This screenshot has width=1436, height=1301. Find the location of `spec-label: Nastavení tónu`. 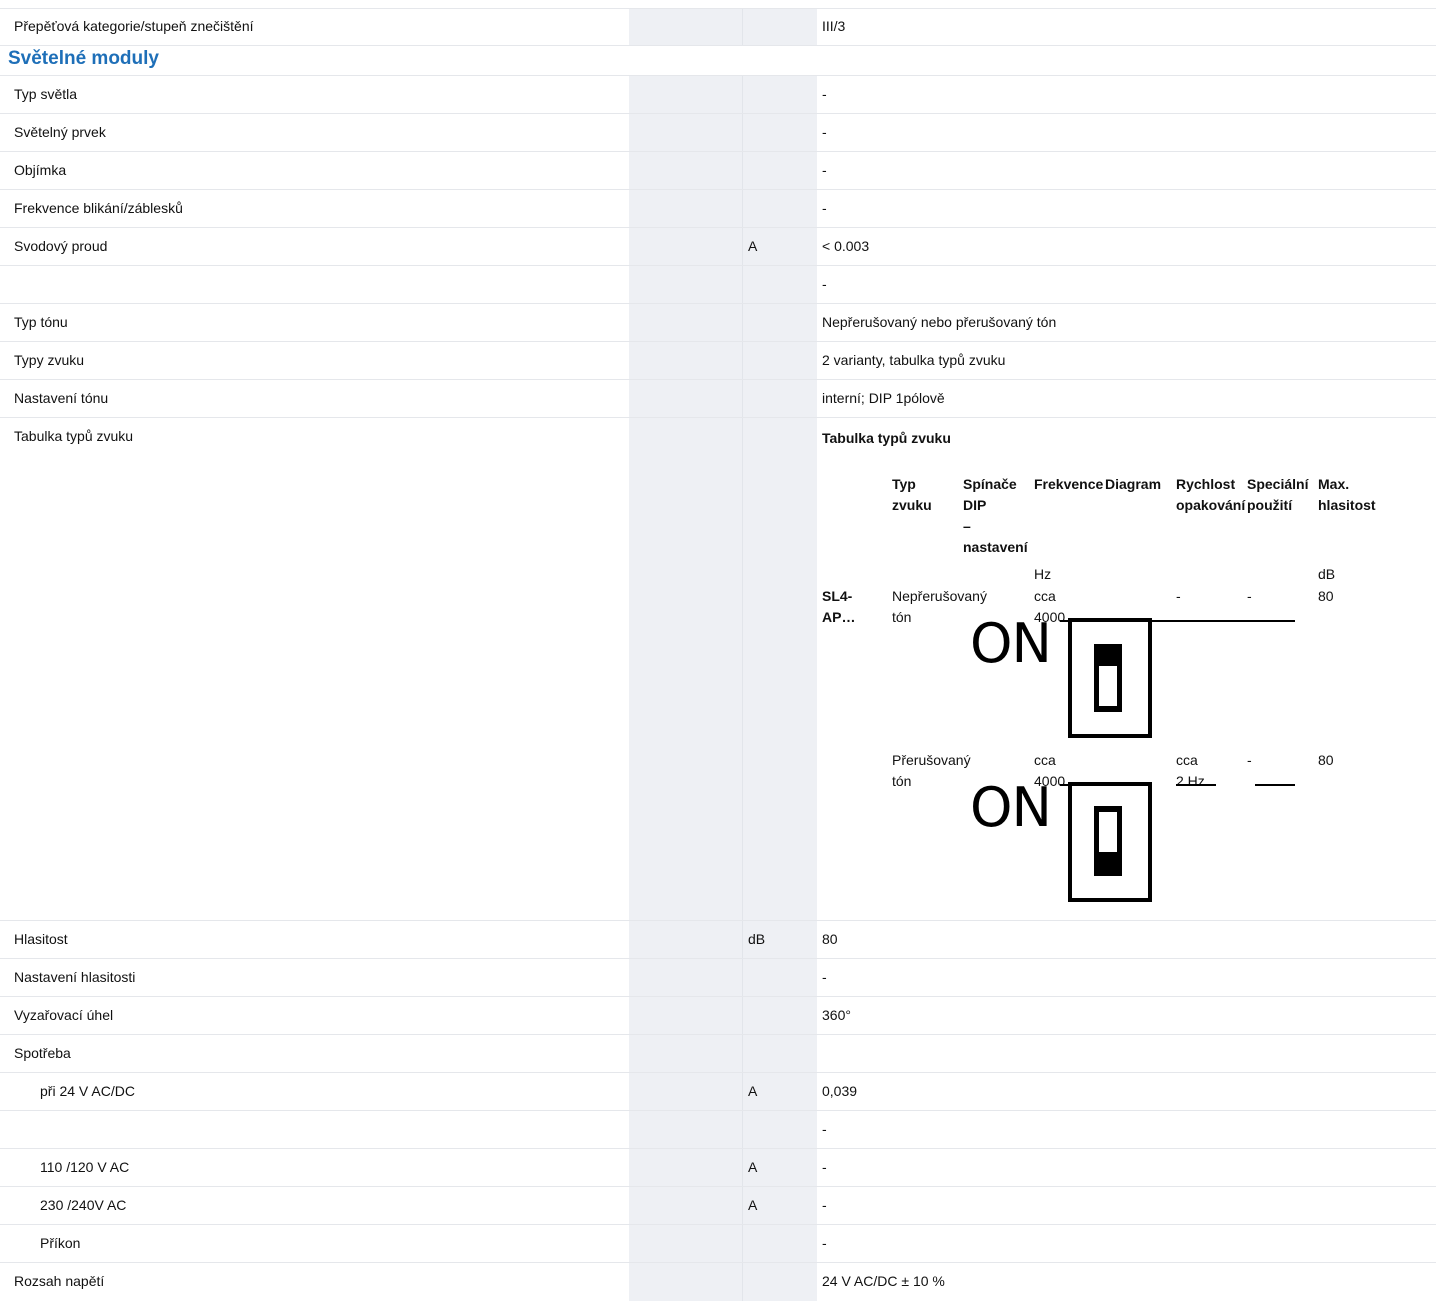

spec-label: Nastavení tónu is located at coordinates (61, 398).